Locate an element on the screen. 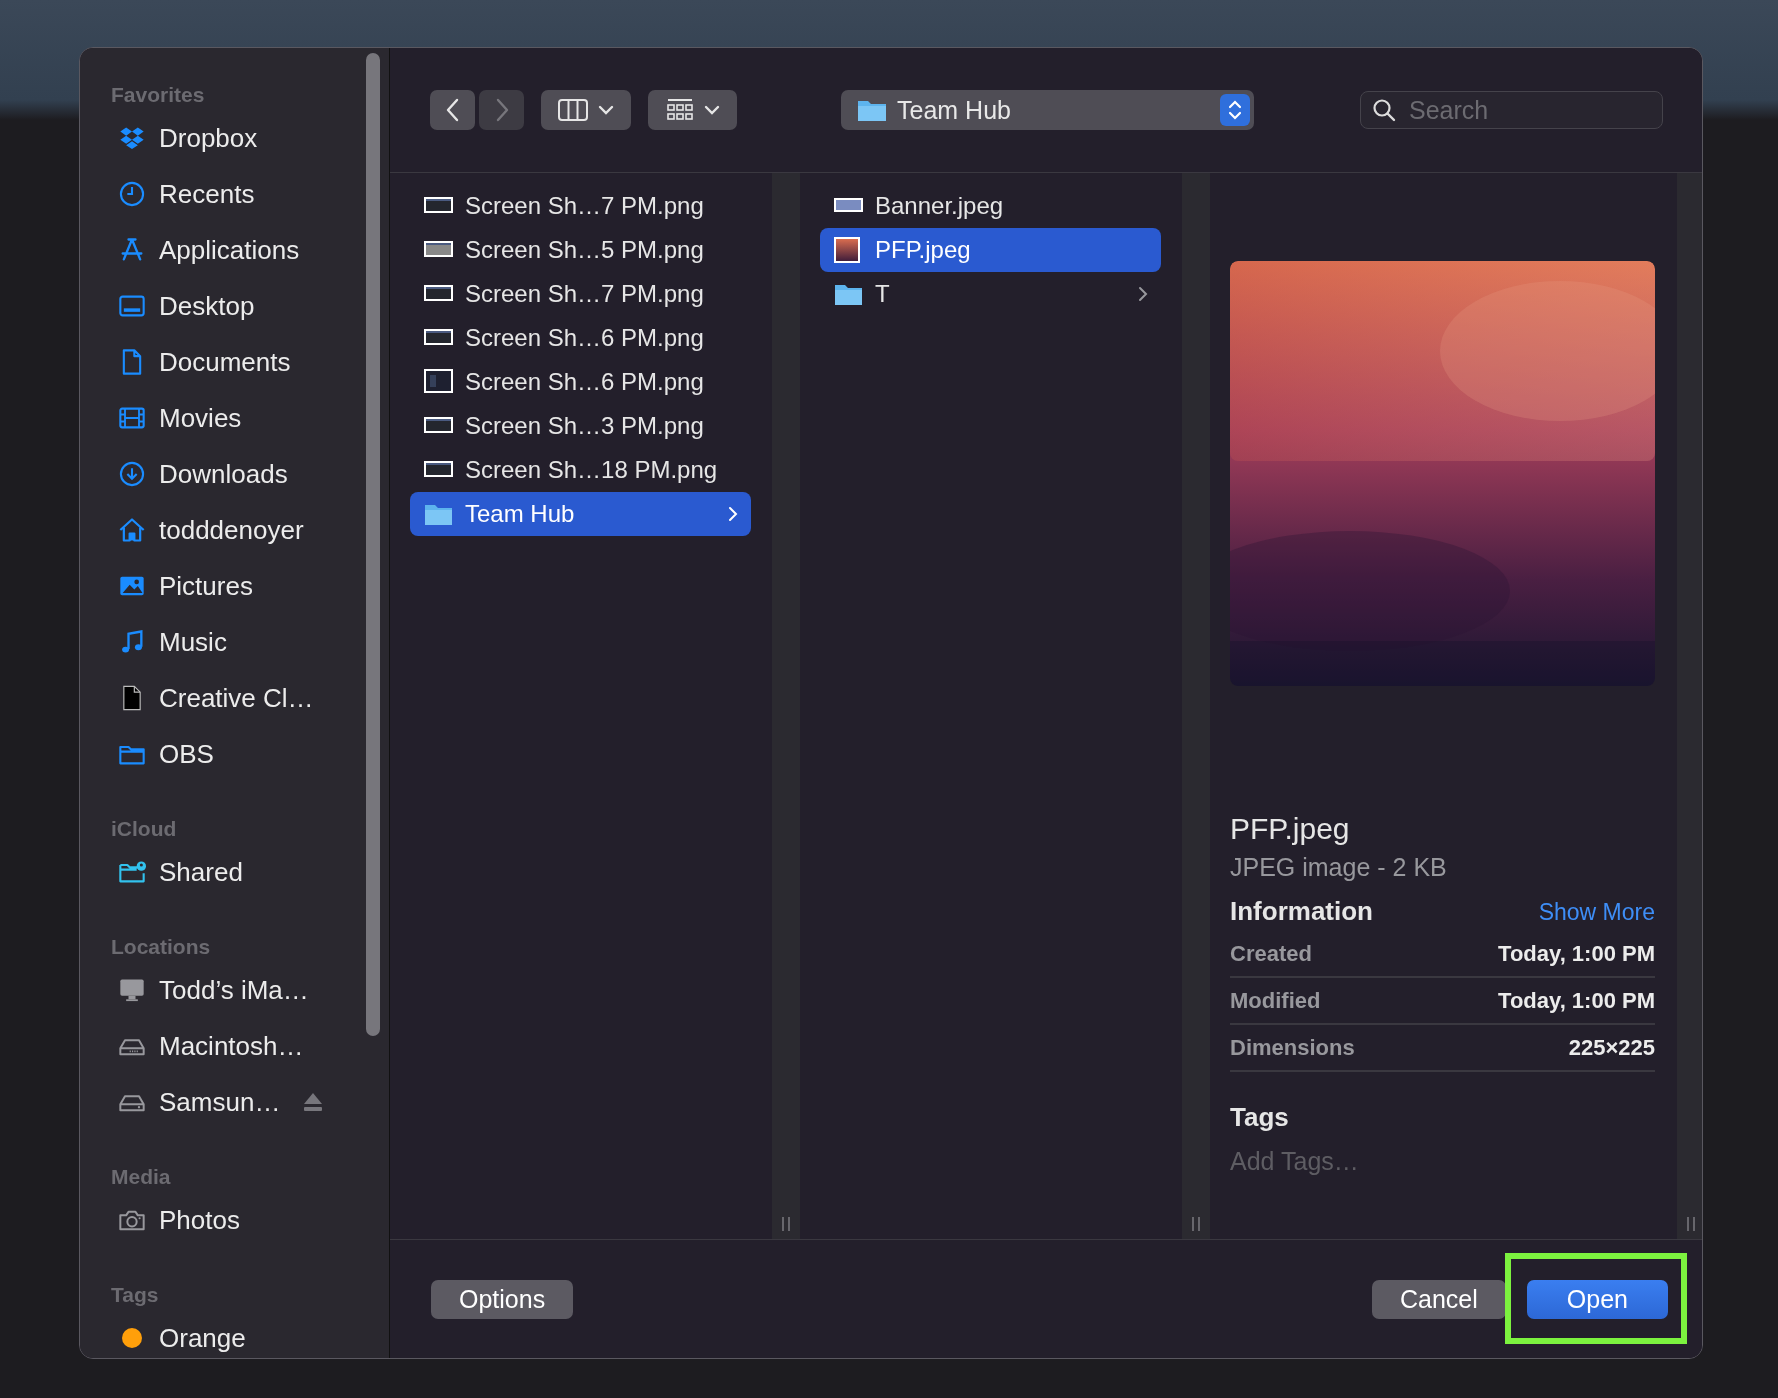 The image size is (1778, 1398). file-row: Banner.jpeg is located at coordinates (990, 206).